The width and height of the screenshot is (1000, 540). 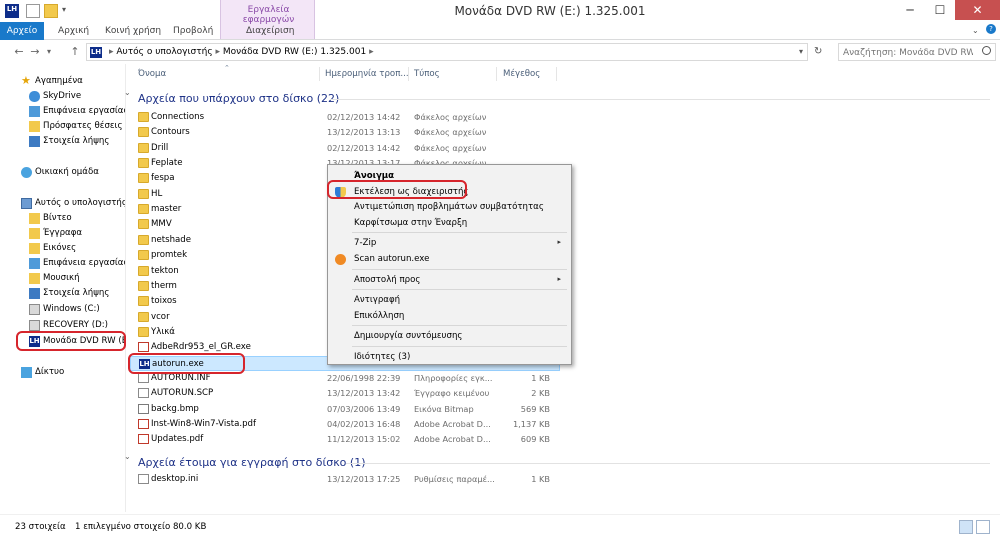 I want to click on file-row: Drill 02/12/2013 14:42 Φάκελος αρχείων, so click(x=345, y=148).